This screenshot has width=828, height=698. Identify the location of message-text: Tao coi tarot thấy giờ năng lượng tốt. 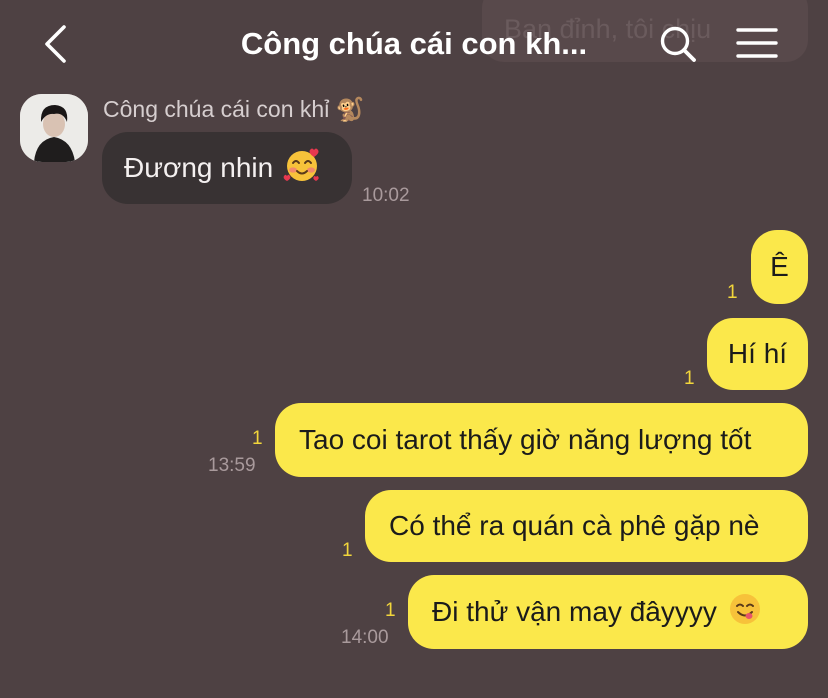
(525, 439).